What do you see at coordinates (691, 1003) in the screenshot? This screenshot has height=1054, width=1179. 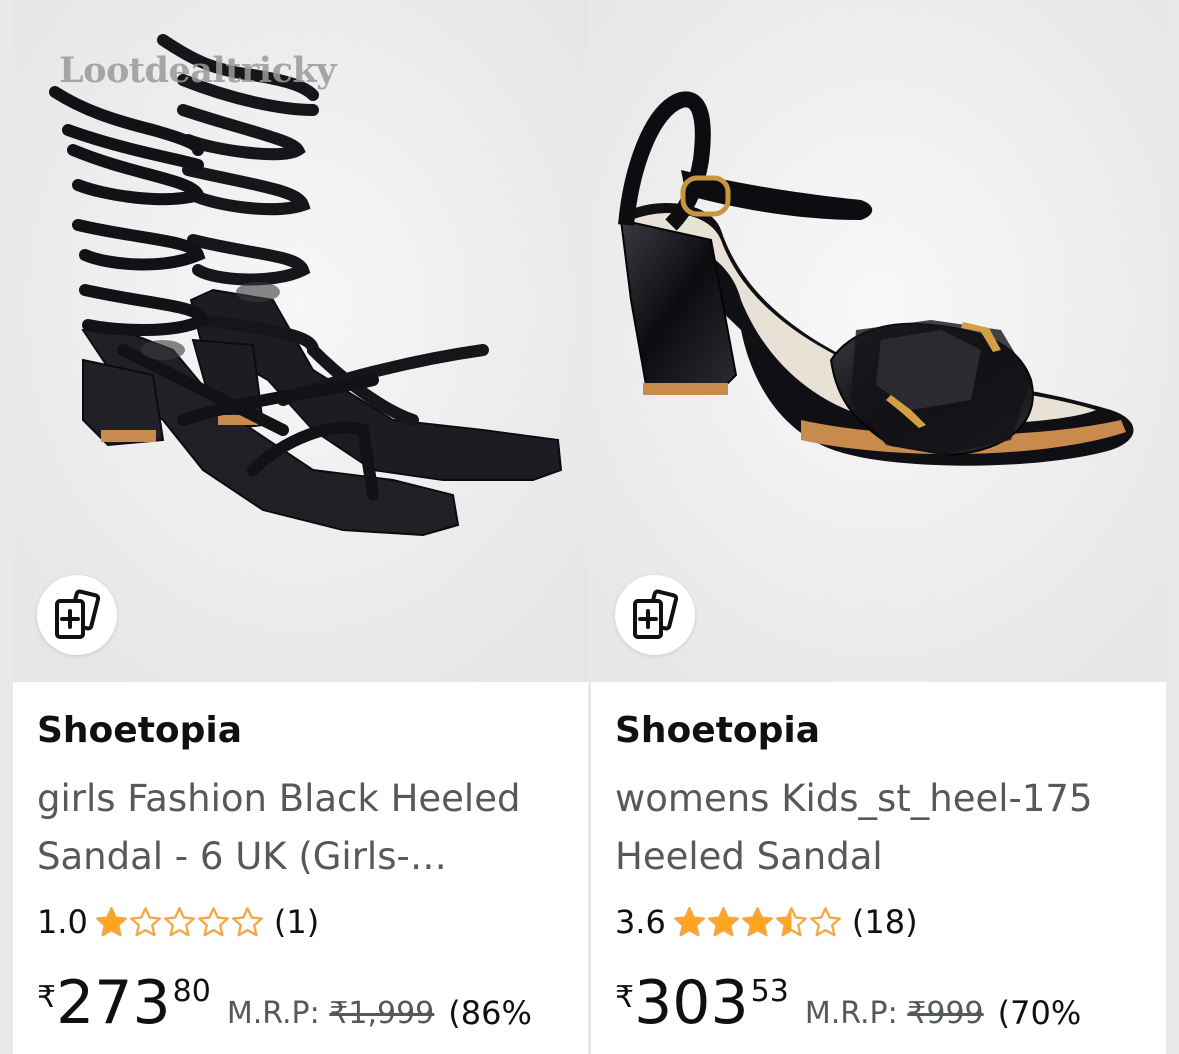 I see `price-whole: 303` at bounding box center [691, 1003].